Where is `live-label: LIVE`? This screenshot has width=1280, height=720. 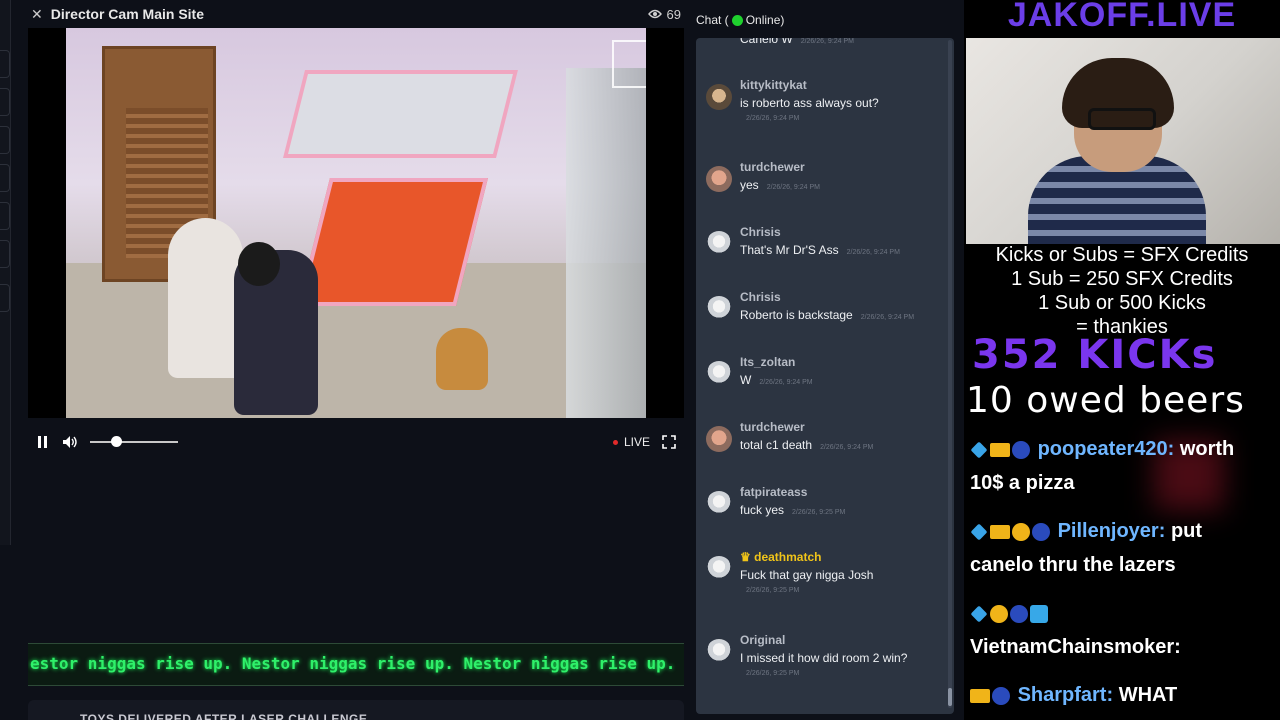
live-label: LIVE is located at coordinates (636, 442).